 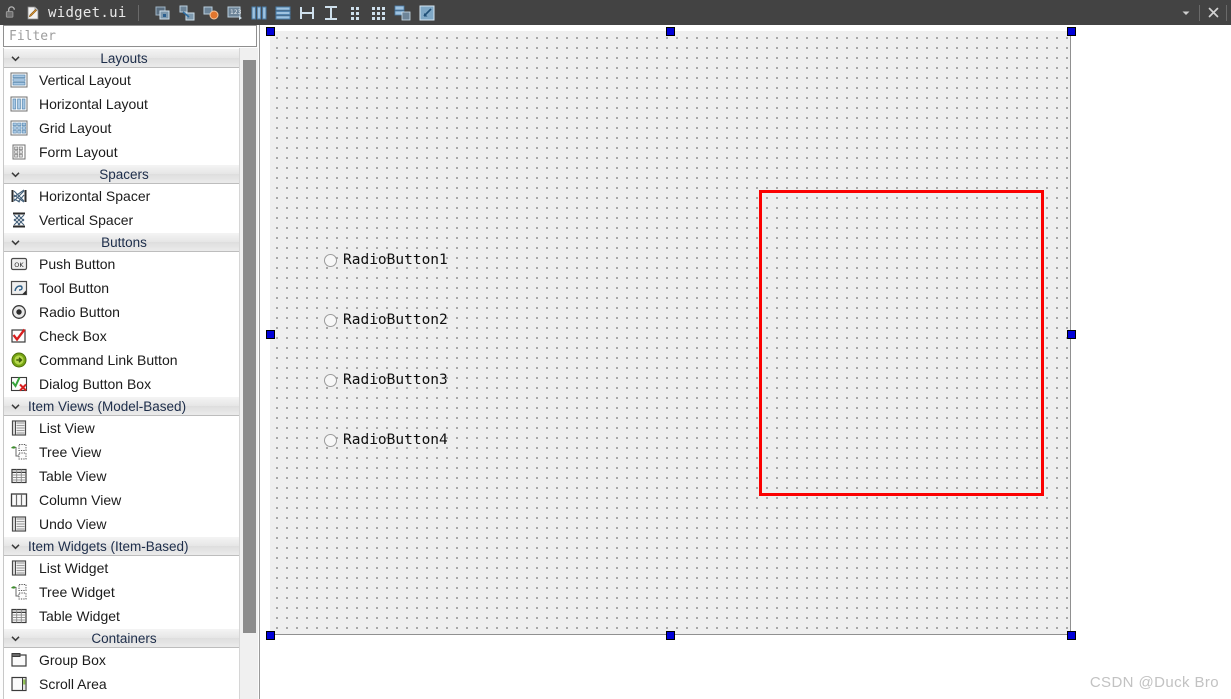 What do you see at coordinates (108, 360) in the screenshot?
I see `widget-box-item-label: Command Link Button` at bounding box center [108, 360].